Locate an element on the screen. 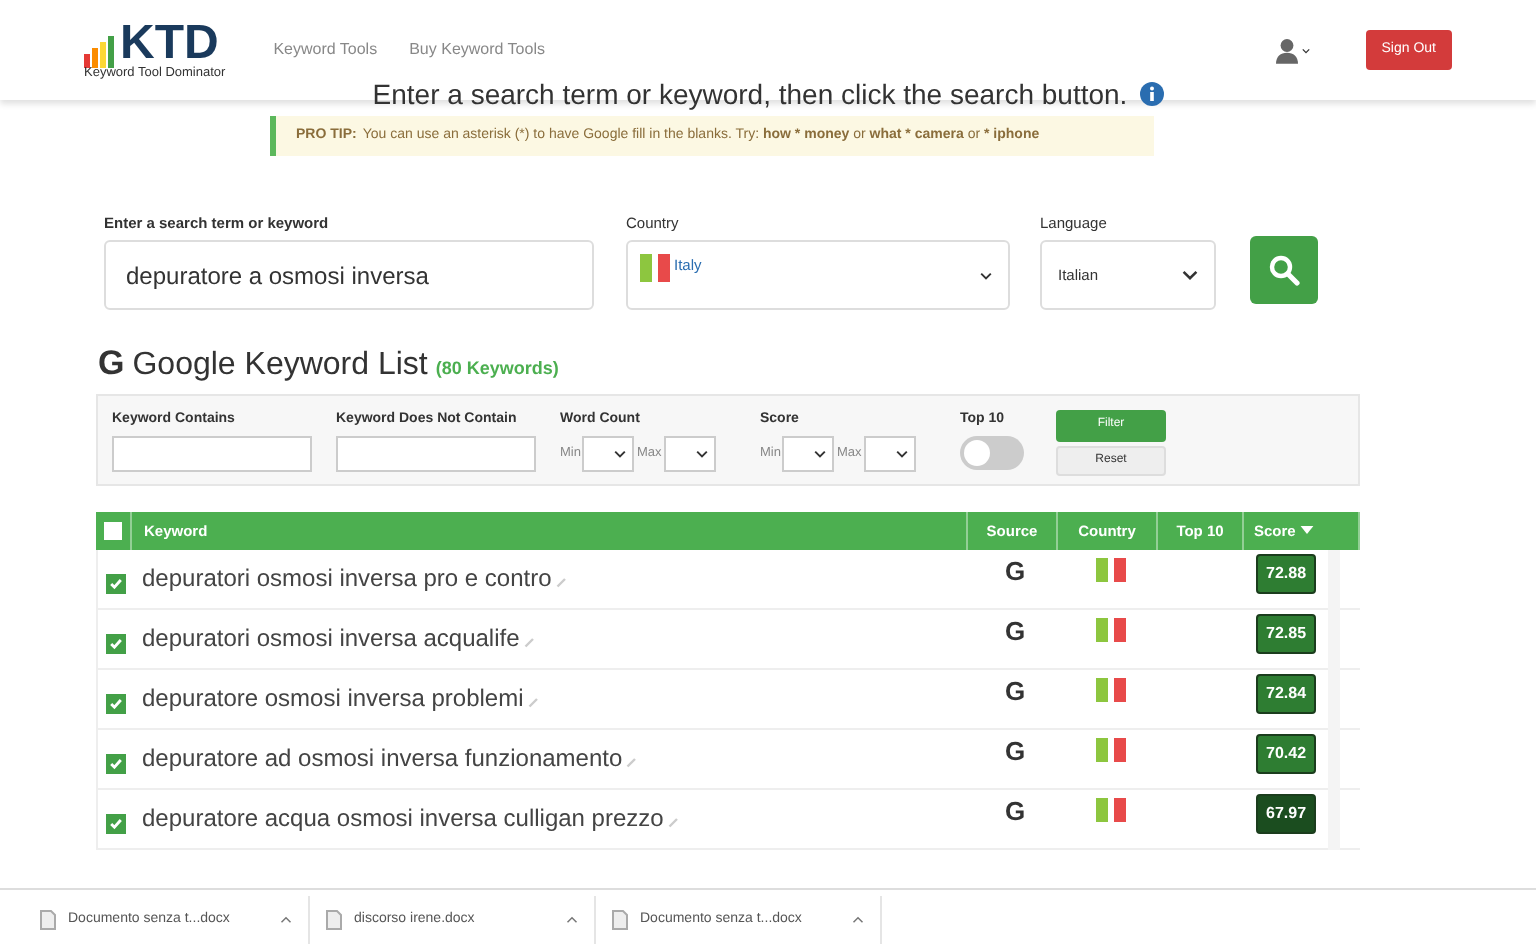 The height and width of the screenshot is (950, 1536). search-button is located at coordinates (1284, 270).